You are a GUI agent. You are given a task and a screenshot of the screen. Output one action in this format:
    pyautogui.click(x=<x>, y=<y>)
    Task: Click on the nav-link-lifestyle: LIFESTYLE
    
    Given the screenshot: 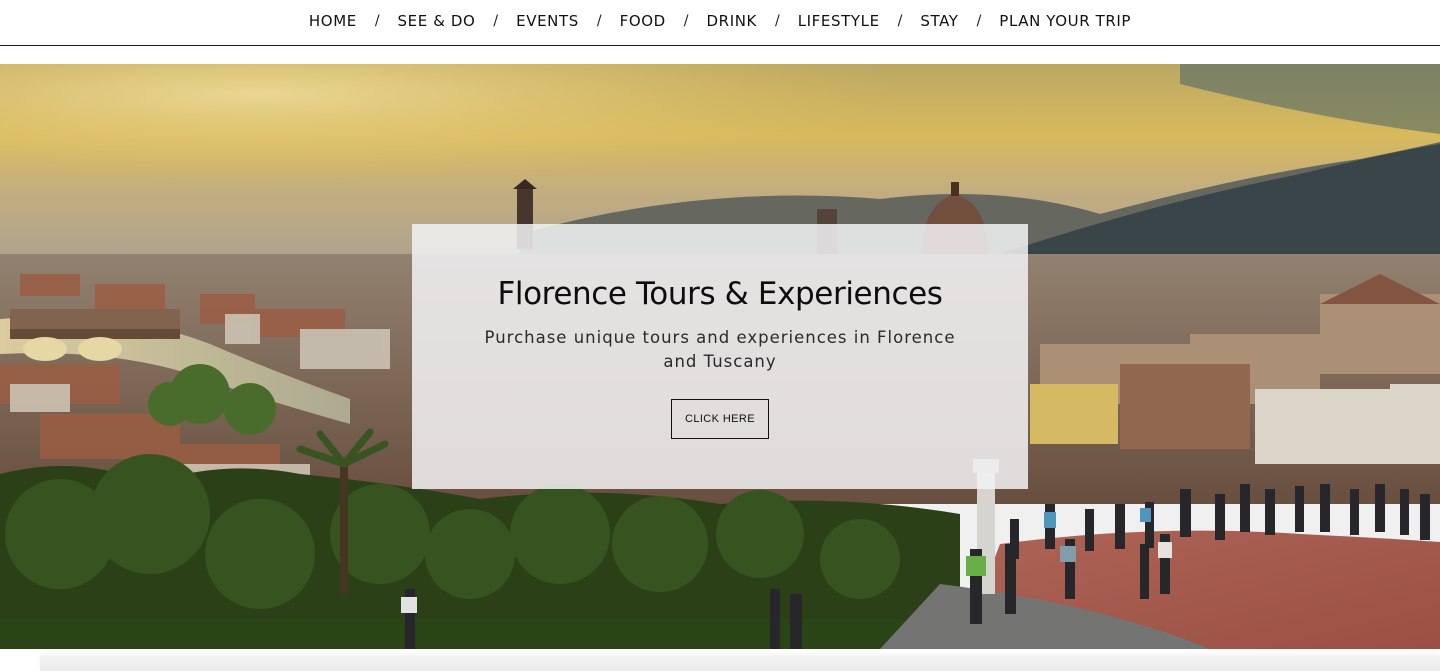 What is the action you would take?
    pyautogui.click(x=839, y=21)
    